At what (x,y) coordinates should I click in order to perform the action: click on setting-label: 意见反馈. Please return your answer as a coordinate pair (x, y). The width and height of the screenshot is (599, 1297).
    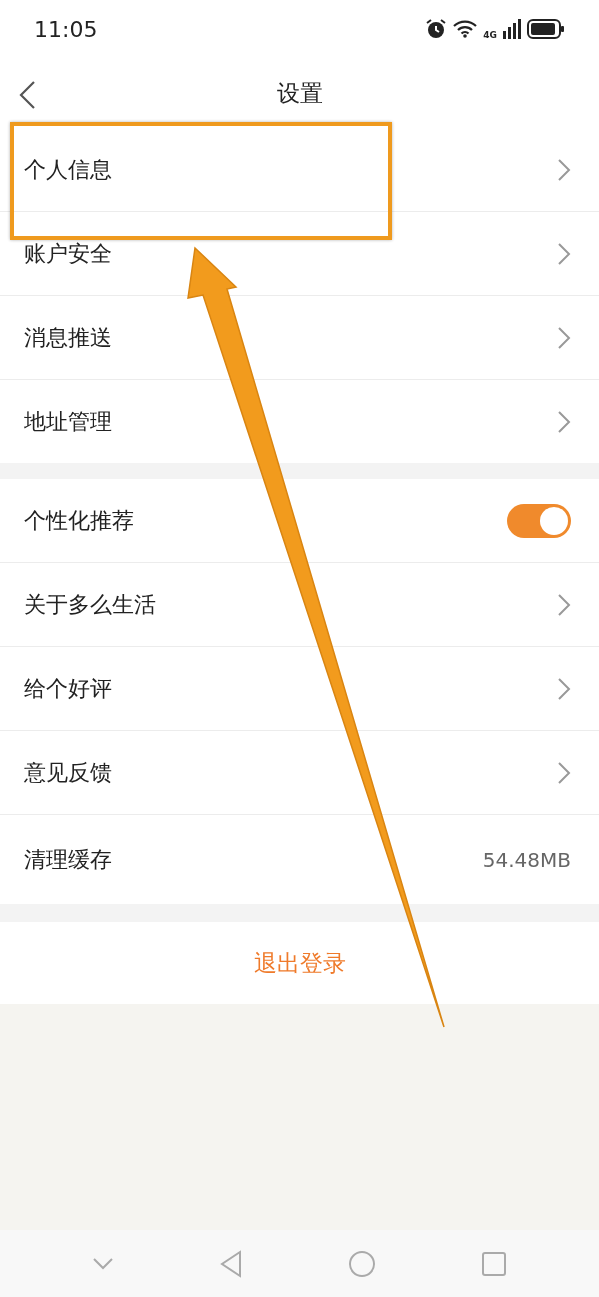
    Looking at the image, I should click on (68, 772).